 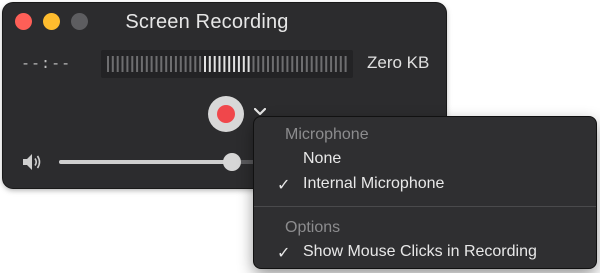 I want to click on file-size: Zero KB, so click(x=398, y=62).